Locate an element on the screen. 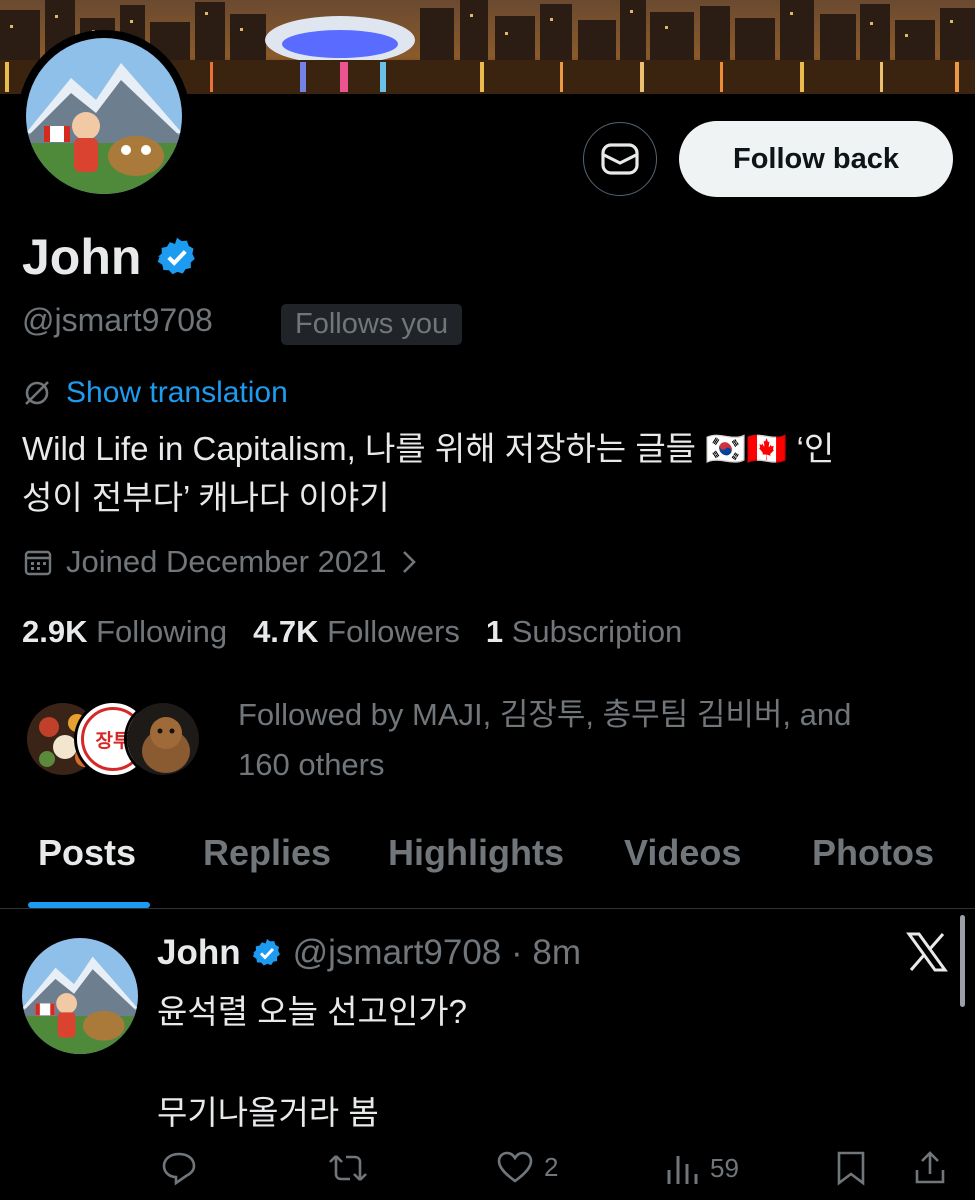  bookmark-icon is located at coordinates (851, 1168).